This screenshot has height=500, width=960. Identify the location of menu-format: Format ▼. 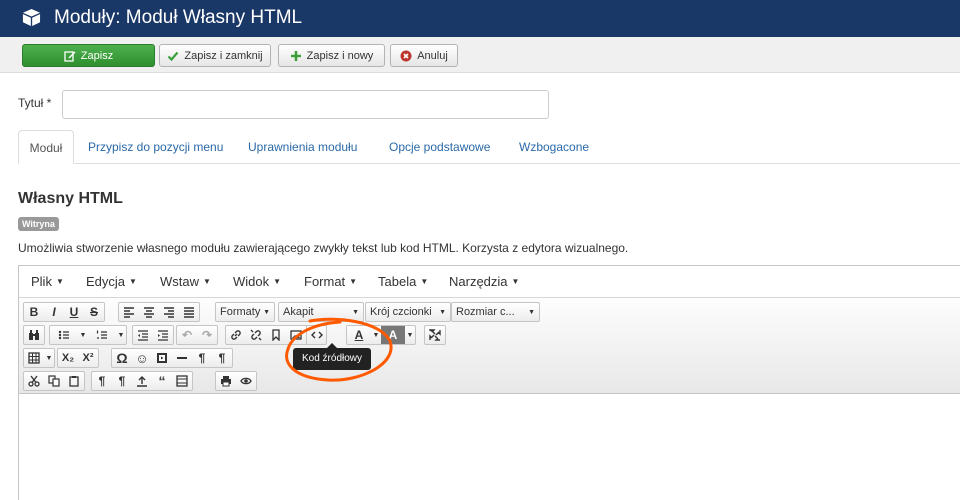
(330, 281).